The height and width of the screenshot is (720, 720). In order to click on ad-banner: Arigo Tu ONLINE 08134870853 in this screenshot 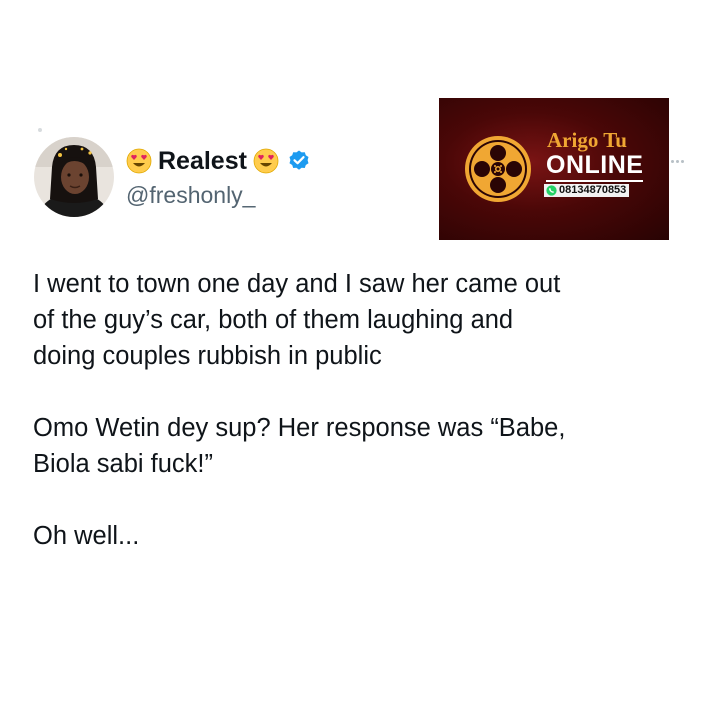, I will do `click(554, 169)`.